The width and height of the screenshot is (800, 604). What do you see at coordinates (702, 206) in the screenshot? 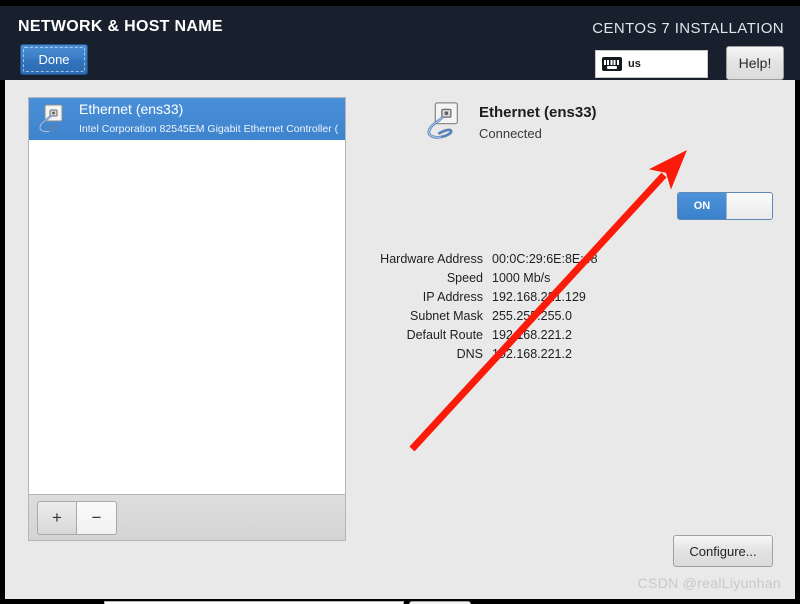
I see `toggle-state-label: ON` at bounding box center [702, 206].